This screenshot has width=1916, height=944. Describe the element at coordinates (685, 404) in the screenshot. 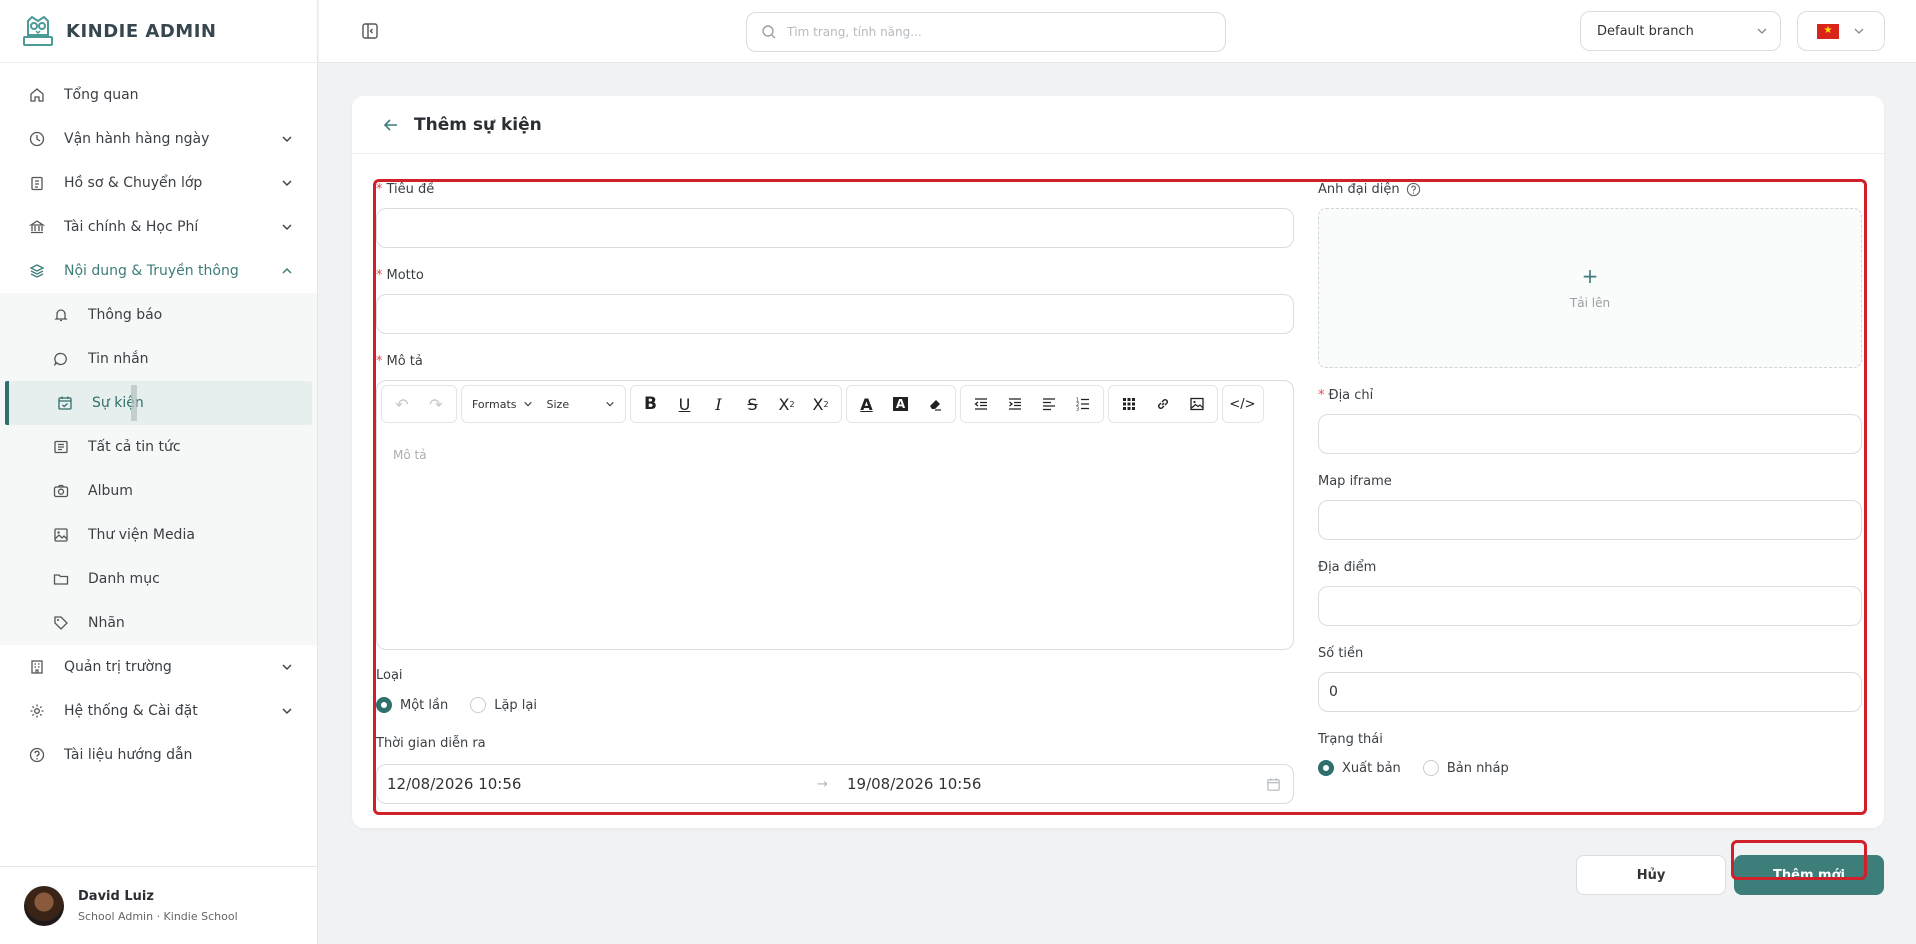

I see `underline-icon: U` at that location.